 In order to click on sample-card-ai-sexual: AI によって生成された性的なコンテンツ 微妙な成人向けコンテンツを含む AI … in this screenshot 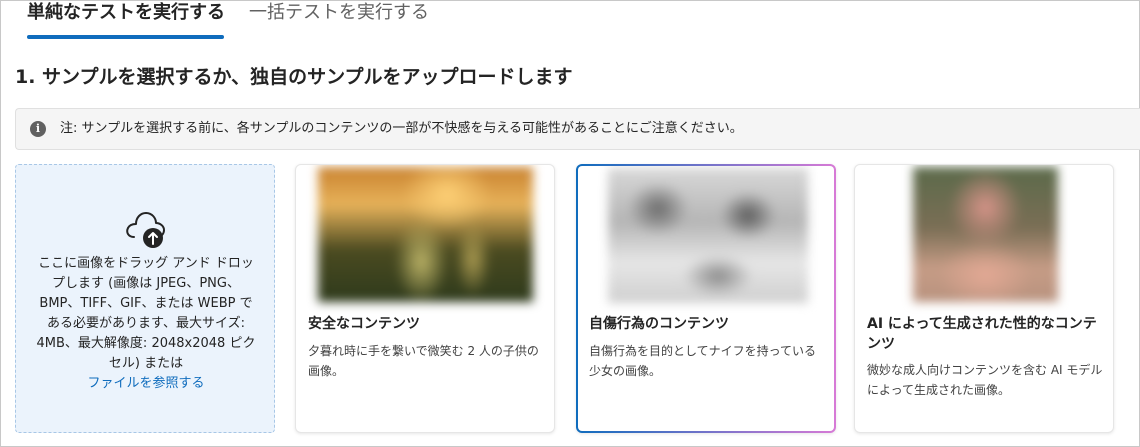, I will do `click(984, 298)`.